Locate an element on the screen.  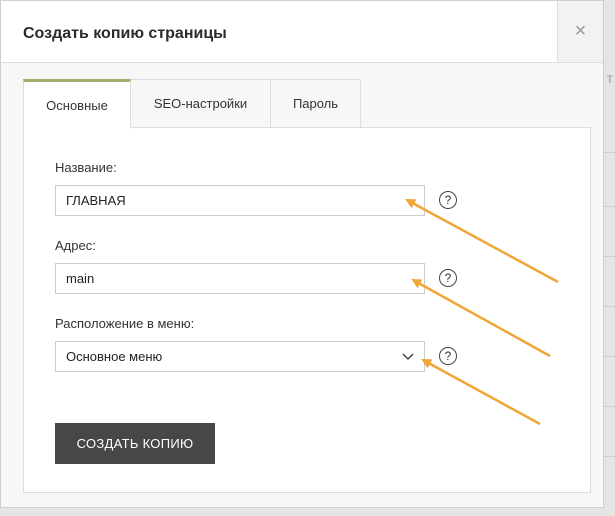
address-help-button: ? is located at coordinates (448, 278).